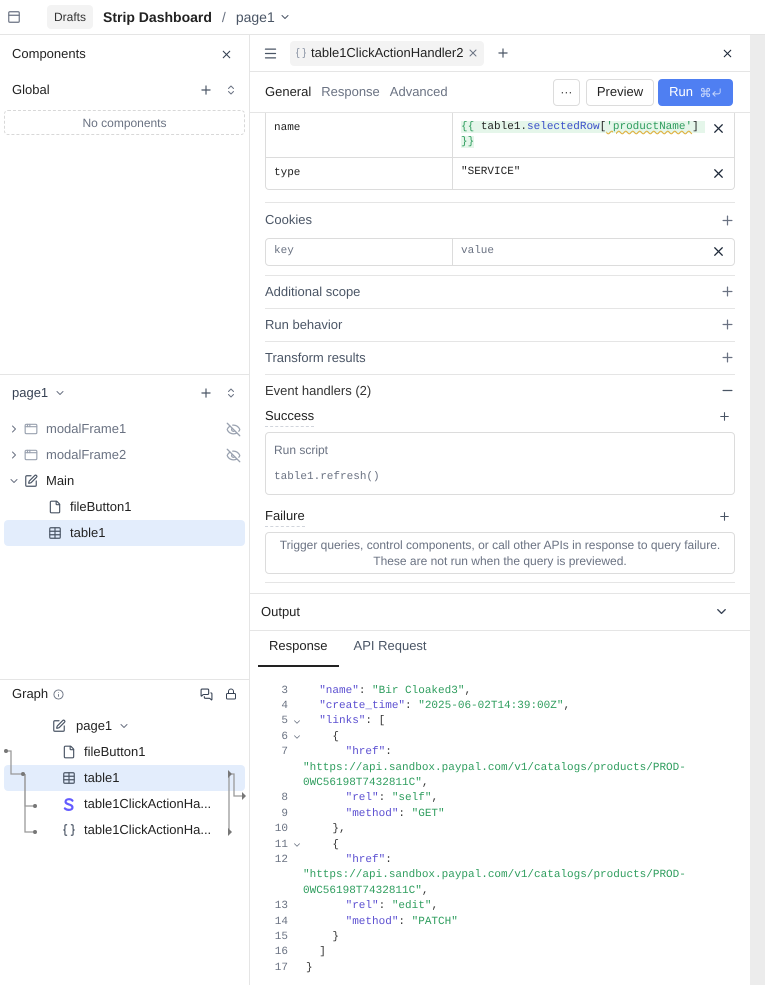  What do you see at coordinates (335, 937) in the screenshot?
I see `code-line: }` at bounding box center [335, 937].